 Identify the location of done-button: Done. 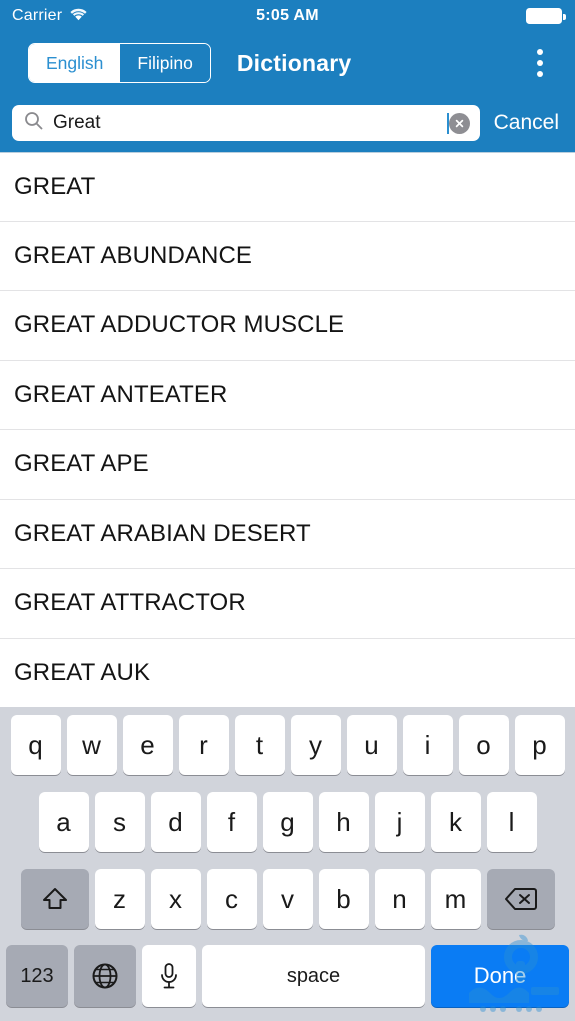
(500, 976).